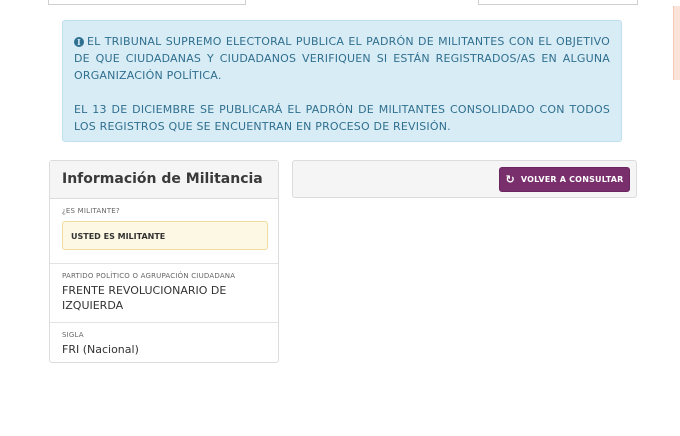 The image size is (680, 436). What do you see at coordinates (510, 179) in the screenshot?
I see `refresh-icon: ↻` at bounding box center [510, 179].